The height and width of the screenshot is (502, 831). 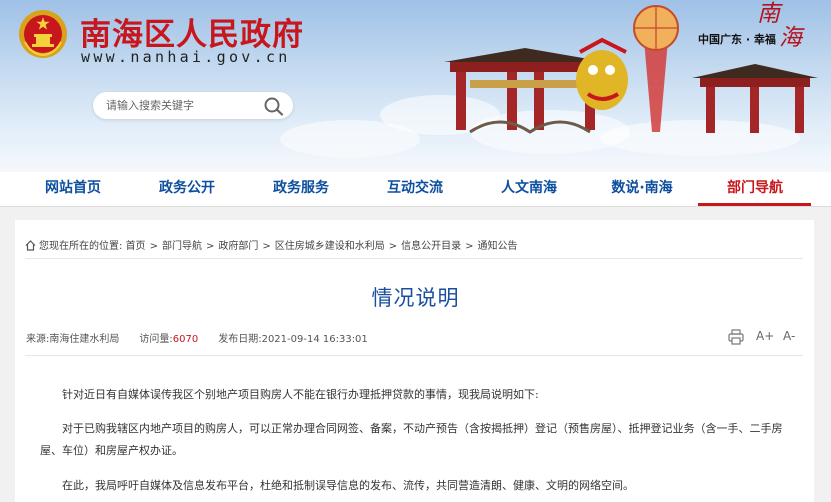 I want to click on font-smaller-button: A-, so click(x=792, y=338).